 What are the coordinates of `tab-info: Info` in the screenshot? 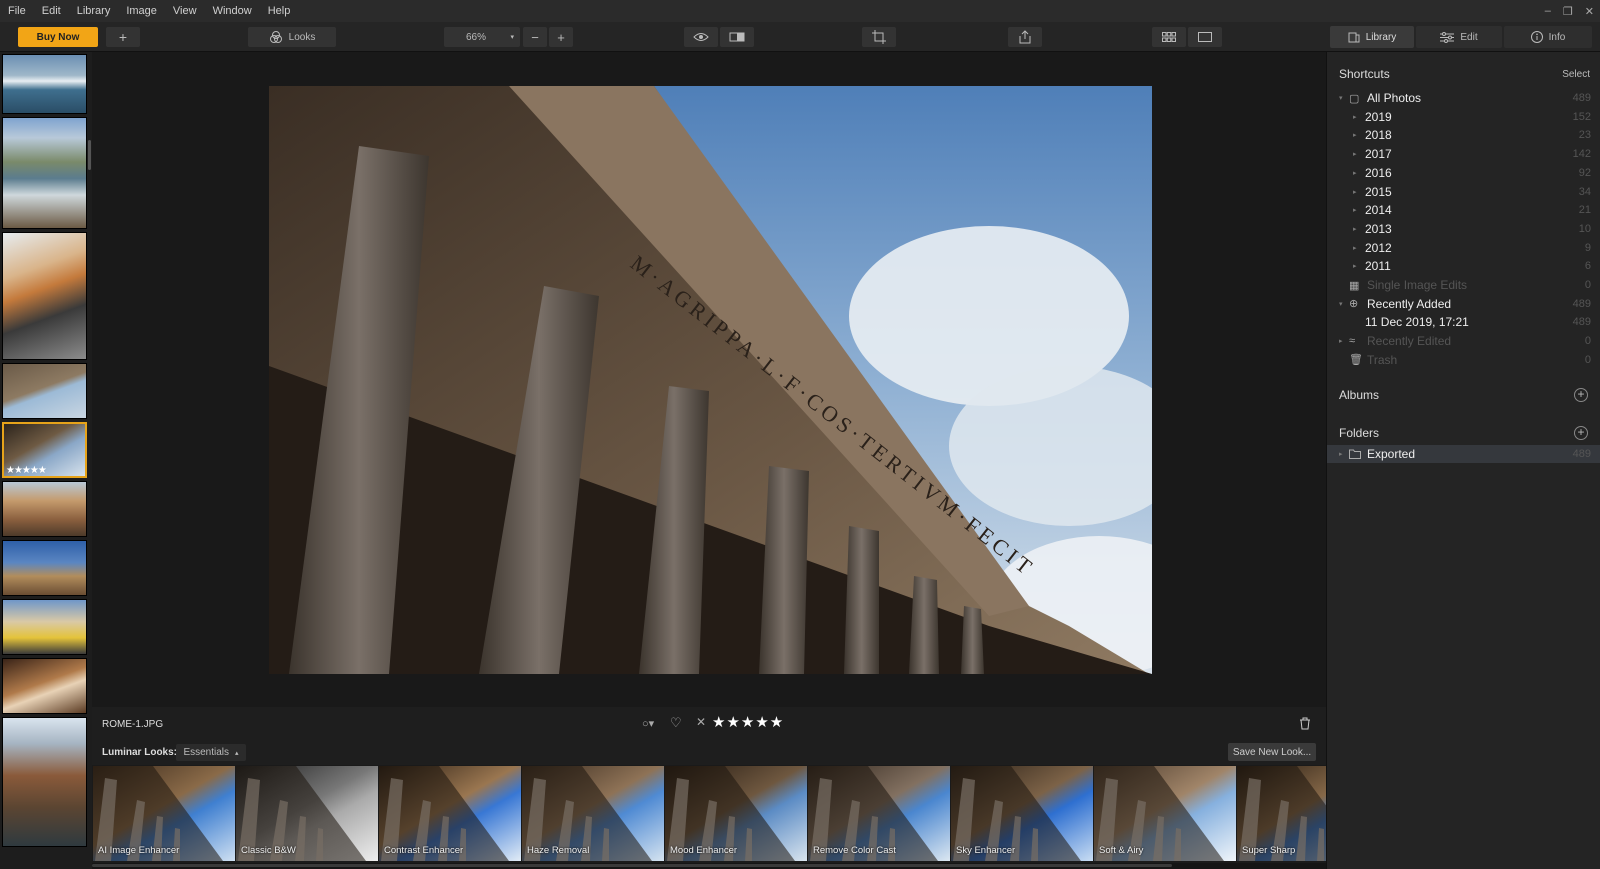 It's located at (1548, 37).